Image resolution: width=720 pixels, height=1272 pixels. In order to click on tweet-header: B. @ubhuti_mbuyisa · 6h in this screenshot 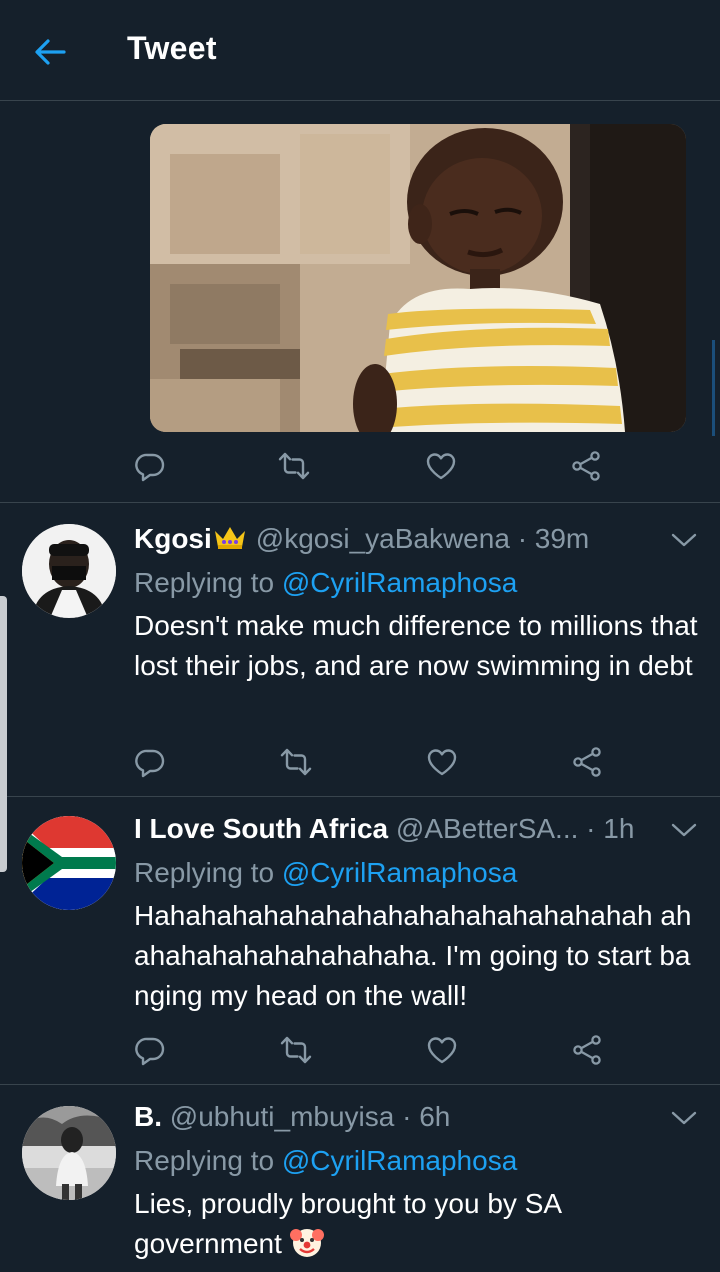, I will do `click(292, 1117)`.